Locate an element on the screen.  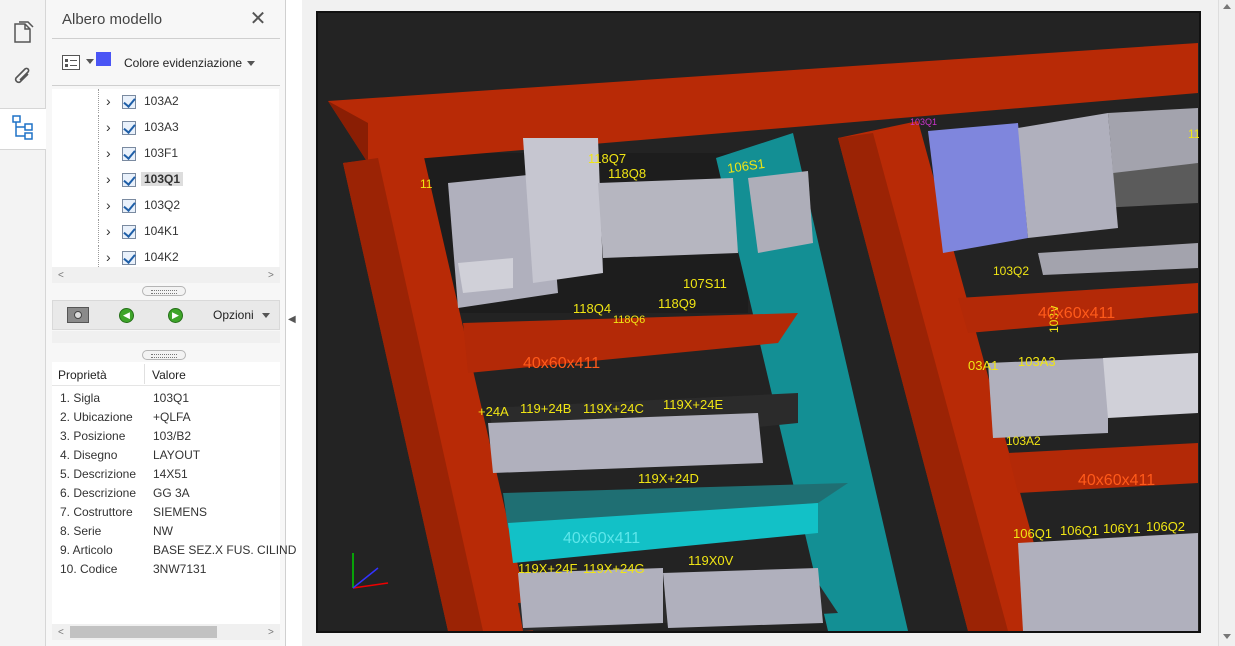
label-106q1b: 106Q1 is located at coordinates (1079, 530).